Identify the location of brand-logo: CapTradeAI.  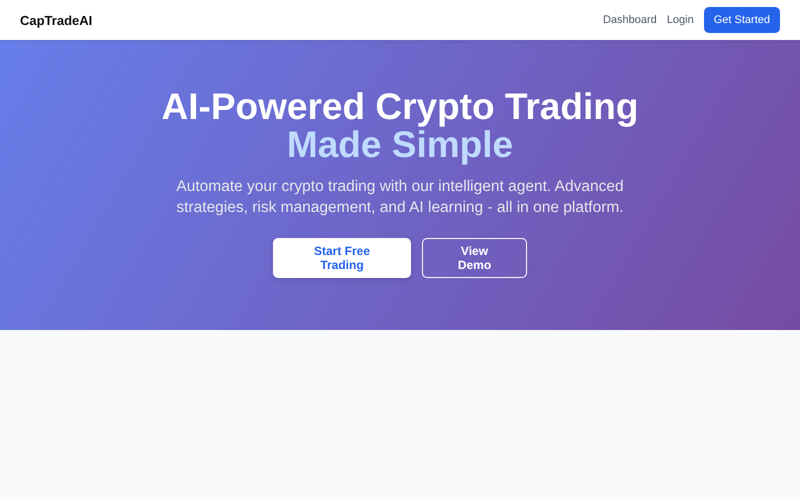
(56, 20).